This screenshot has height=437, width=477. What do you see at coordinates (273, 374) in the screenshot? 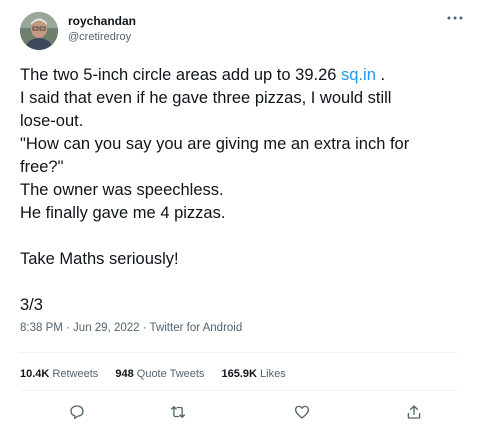
I see `likes-label: Likes` at bounding box center [273, 374].